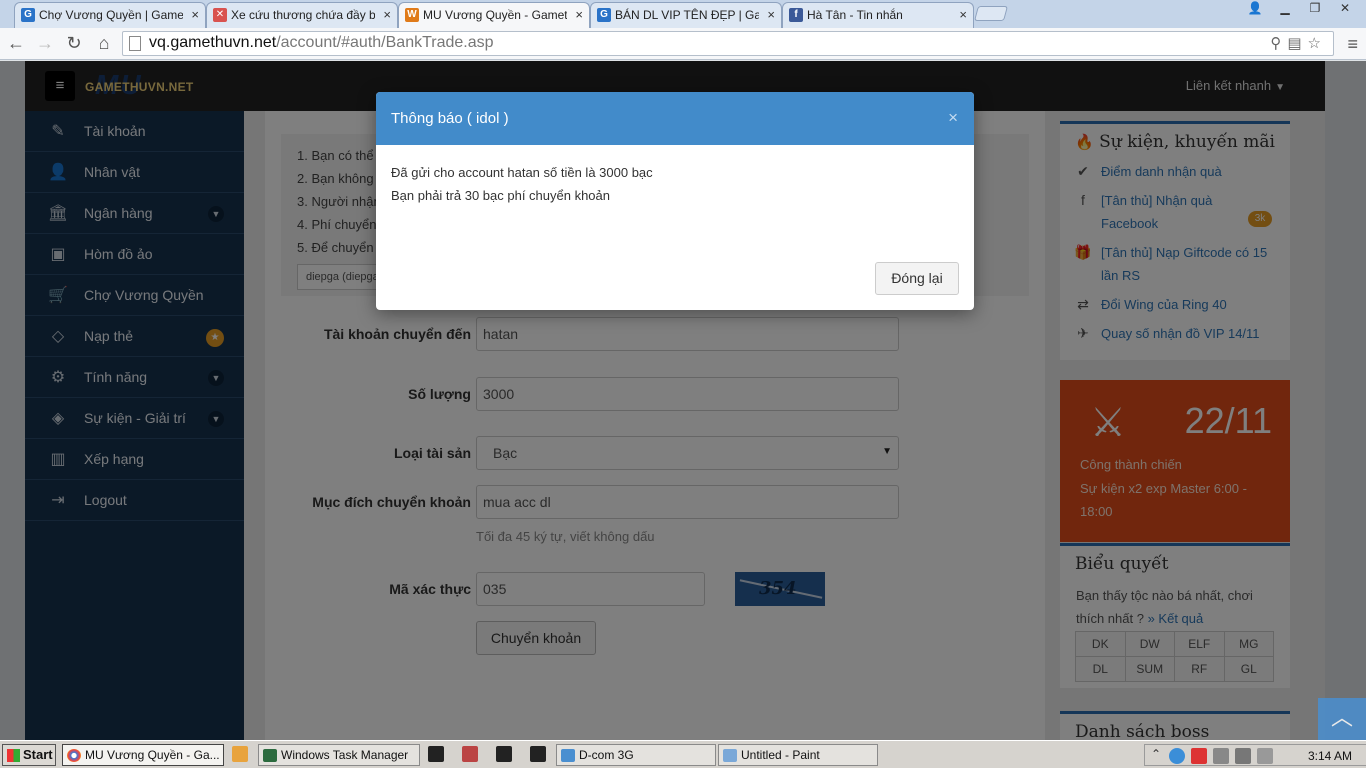 The image size is (1366, 768). What do you see at coordinates (38, 754) in the screenshot?
I see `start-label: Start` at bounding box center [38, 754].